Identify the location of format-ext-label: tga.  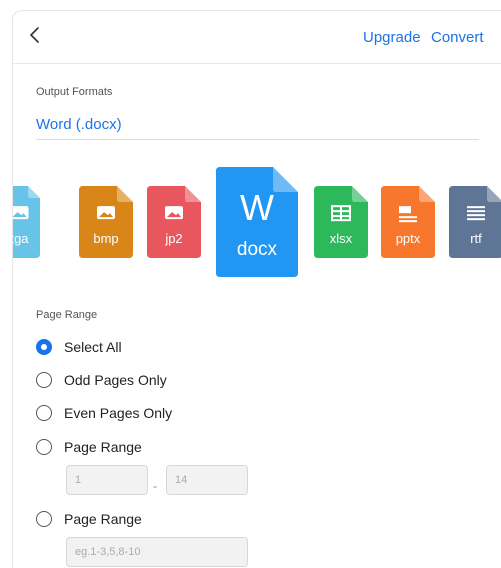
(20, 238).